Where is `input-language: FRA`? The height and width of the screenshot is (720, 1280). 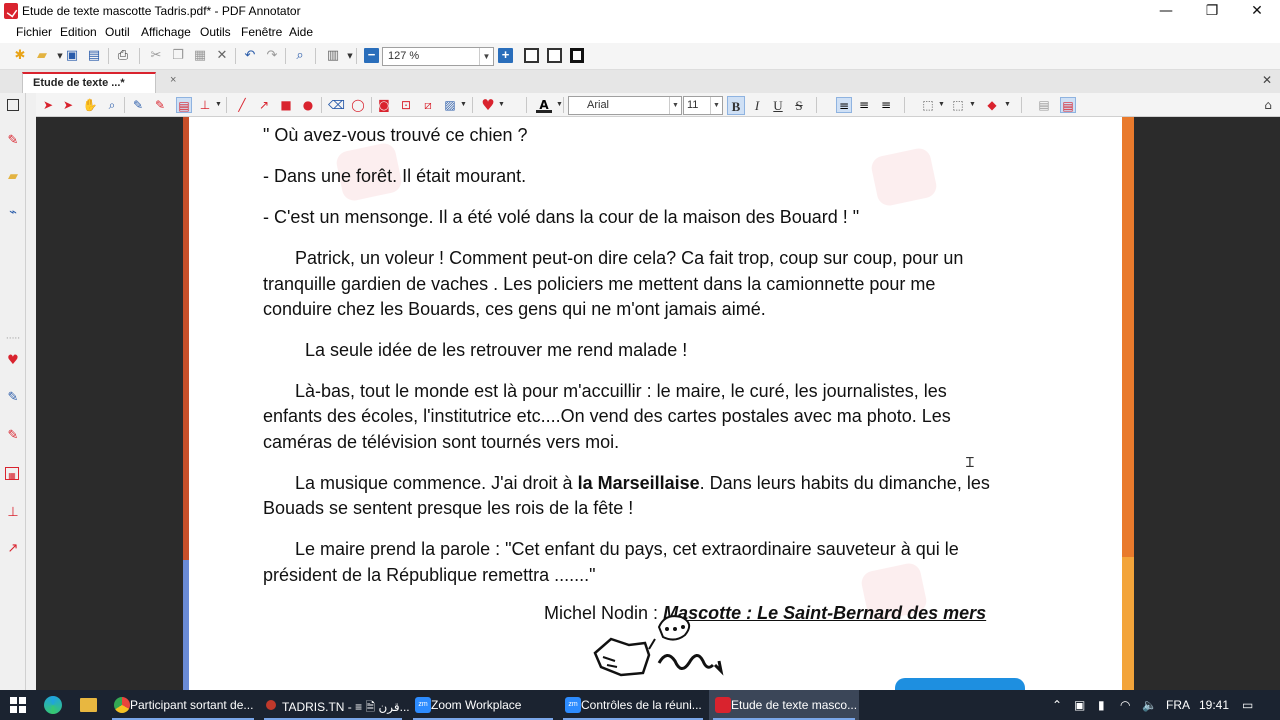 input-language: FRA is located at coordinates (1178, 705).